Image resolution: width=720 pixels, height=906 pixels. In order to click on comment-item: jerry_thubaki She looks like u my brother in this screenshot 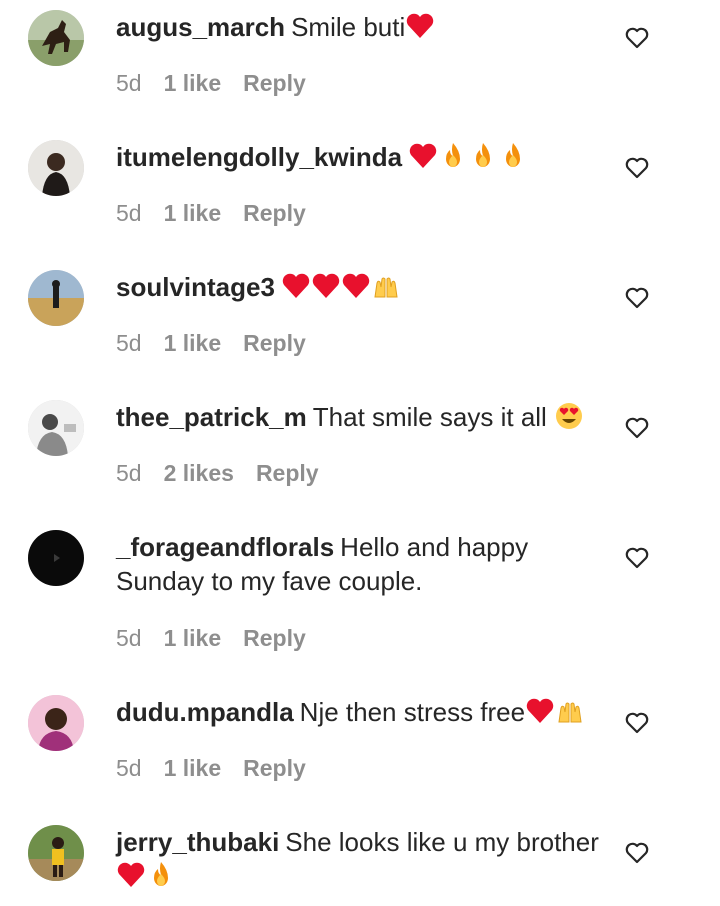, I will do `click(360, 860)`.